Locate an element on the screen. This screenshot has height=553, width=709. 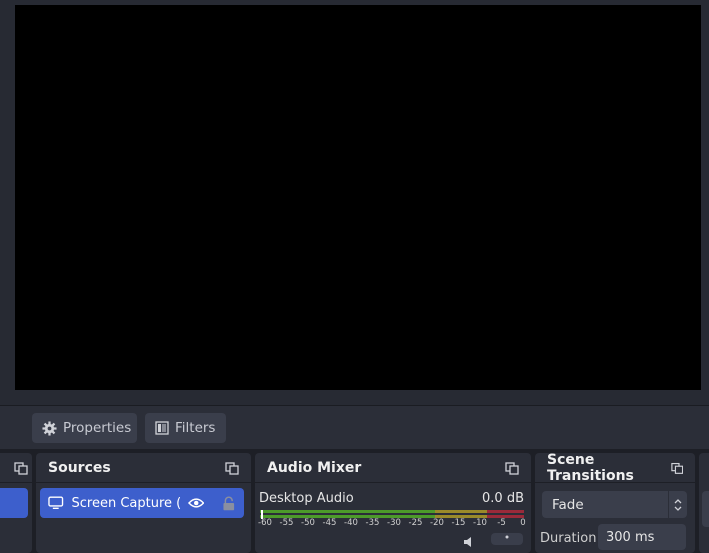
meter-tick-label: -30 is located at coordinates (394, 523).